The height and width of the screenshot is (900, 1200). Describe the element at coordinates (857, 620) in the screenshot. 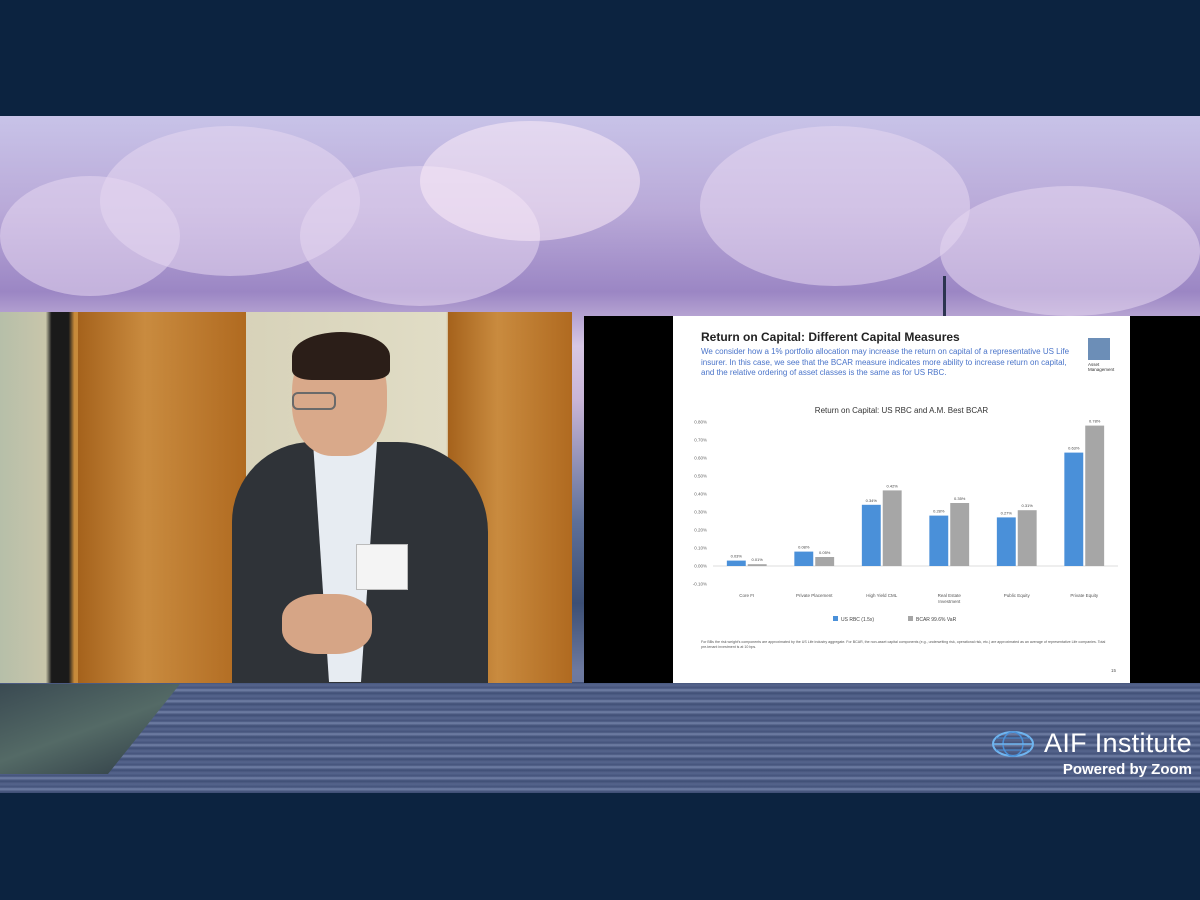

I see `legend-label: US RBC (1.5x)` at that location.